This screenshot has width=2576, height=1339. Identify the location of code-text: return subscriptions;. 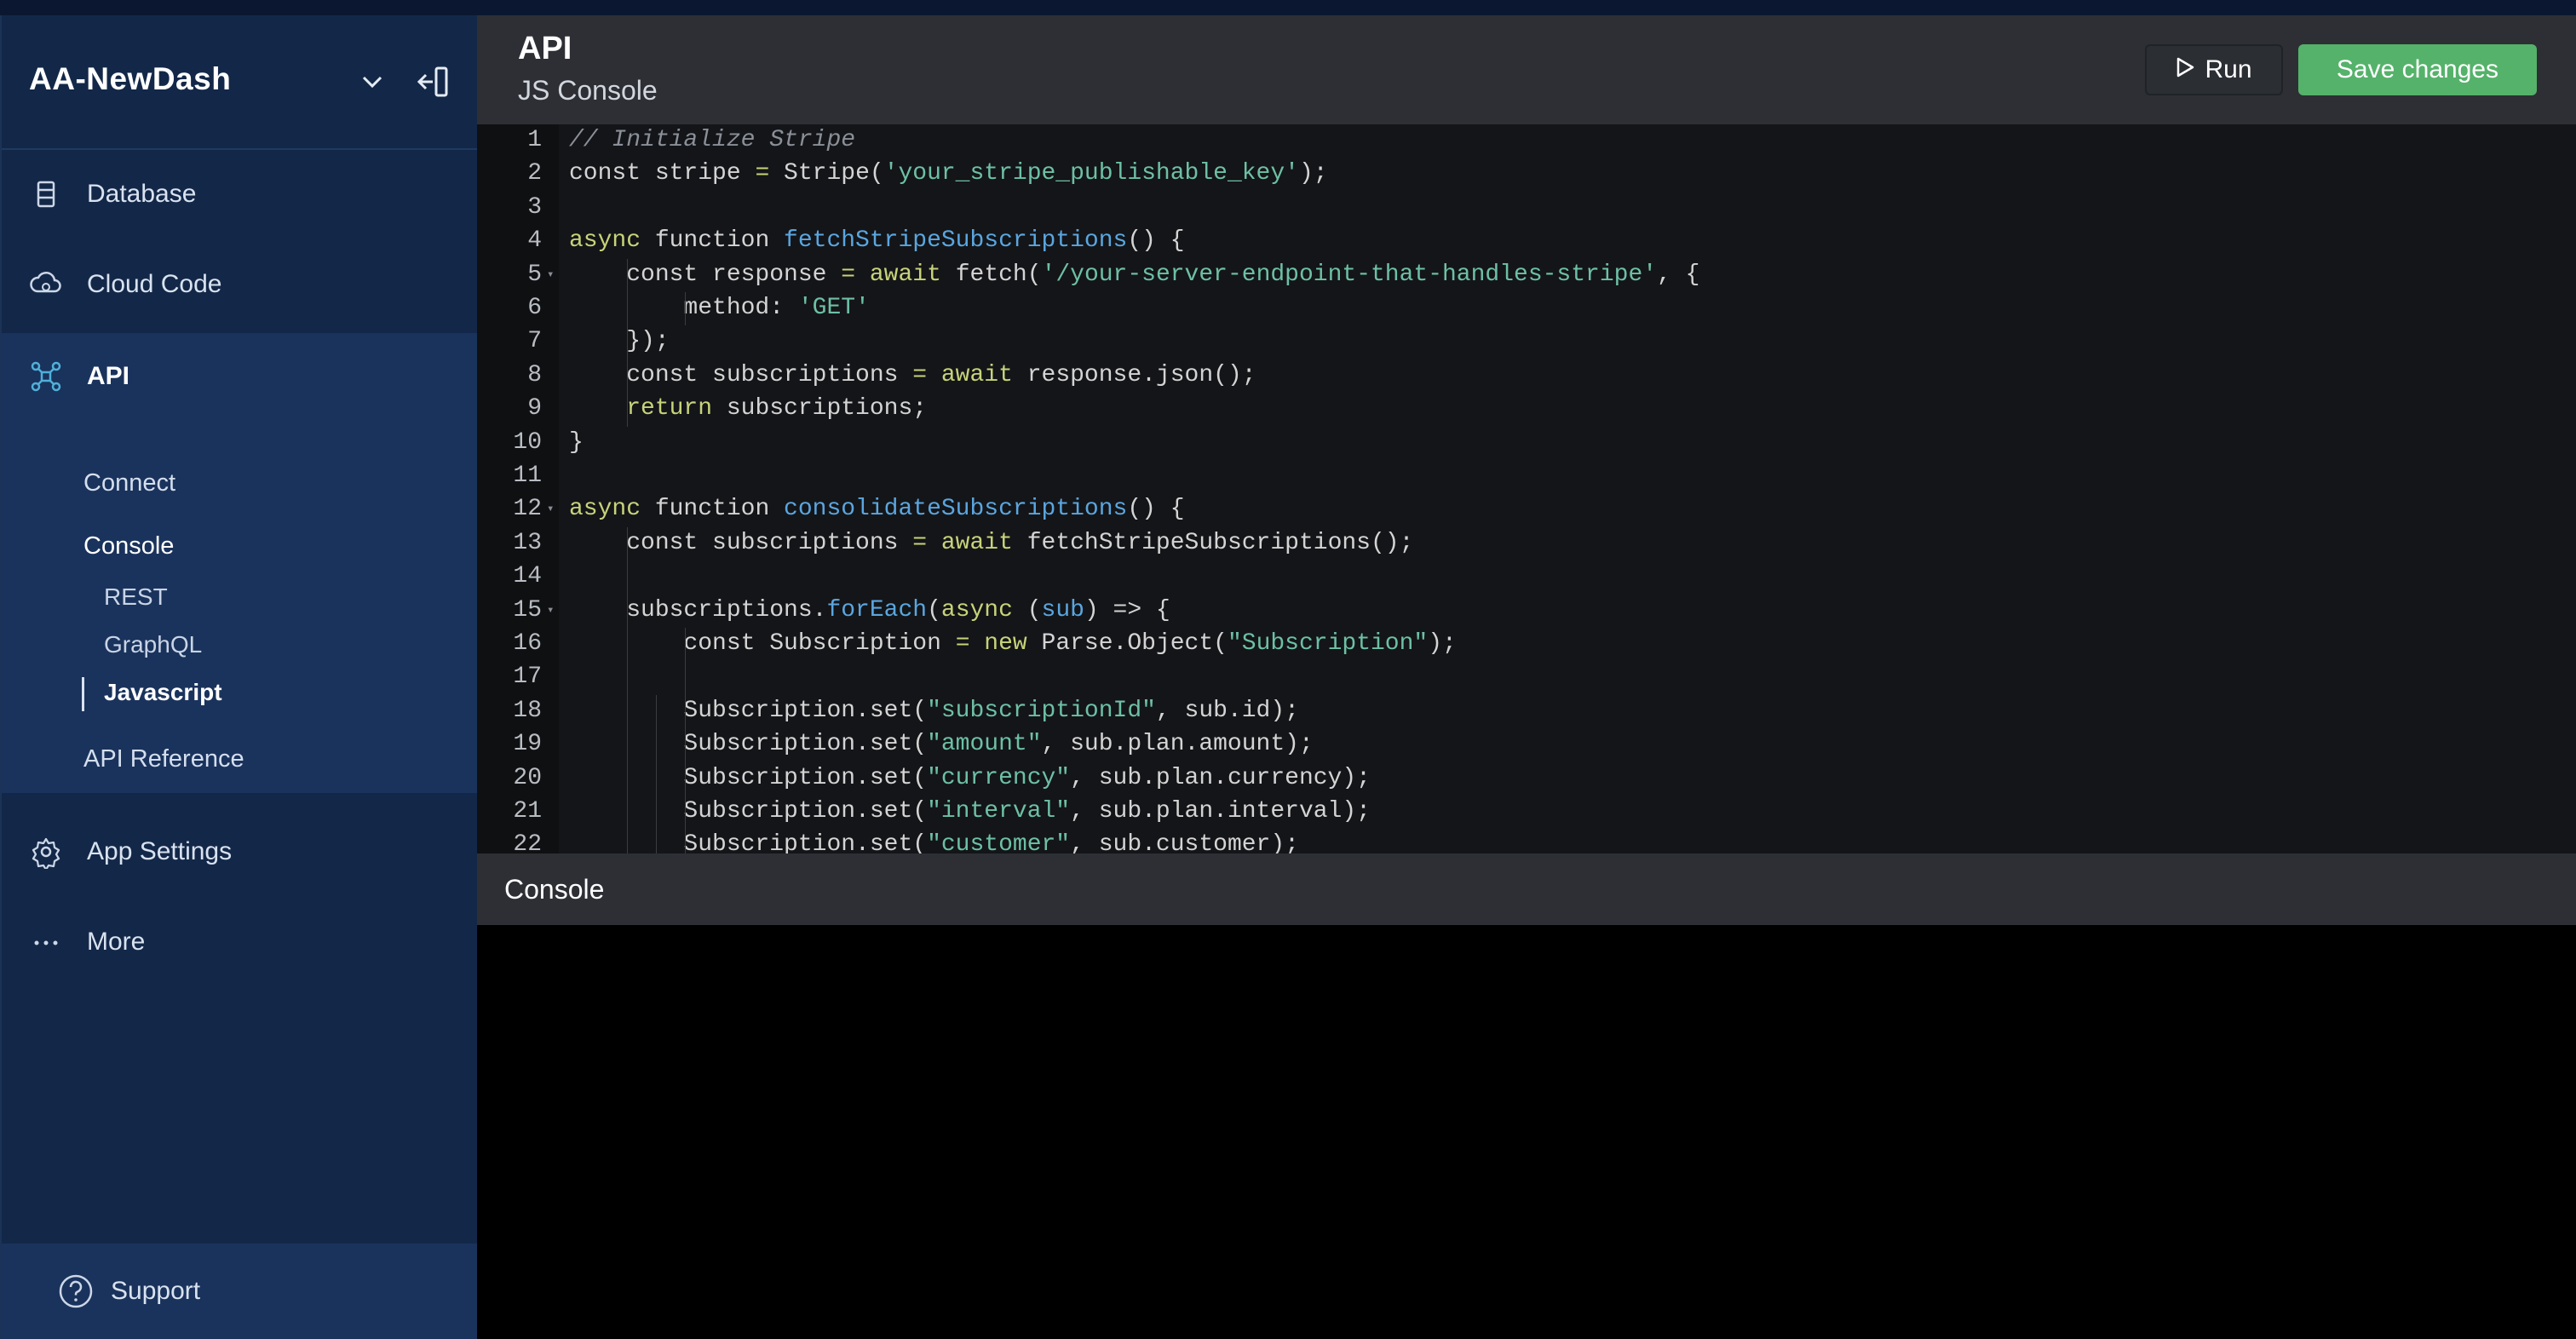
(748, 409).